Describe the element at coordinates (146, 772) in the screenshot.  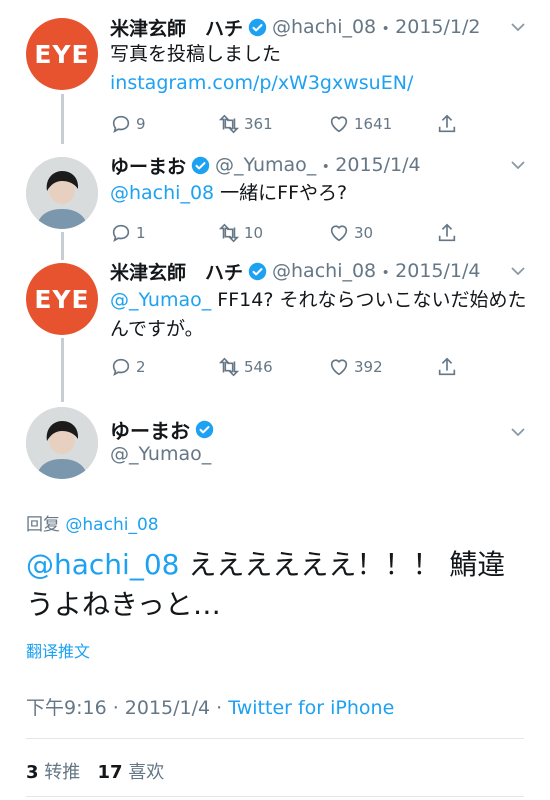
I see `like-stat-label: 喜欢` at that location.